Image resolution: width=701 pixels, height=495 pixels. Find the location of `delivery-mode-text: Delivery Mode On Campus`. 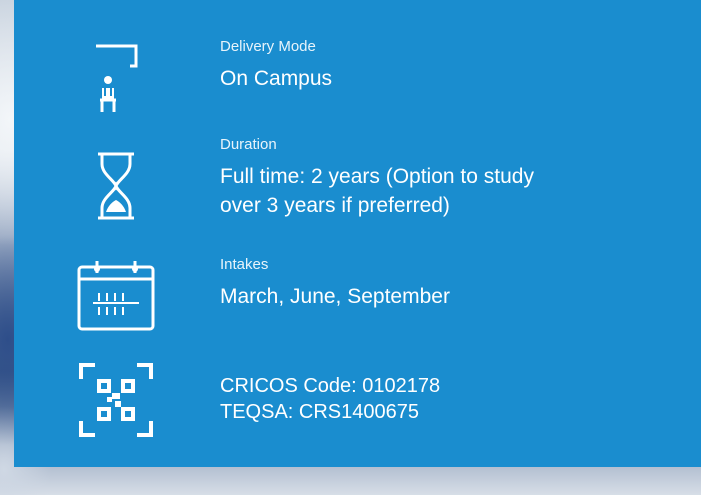

delivery-mode-text: Delivery Mode On Campus is located at coordinates (420, 65).